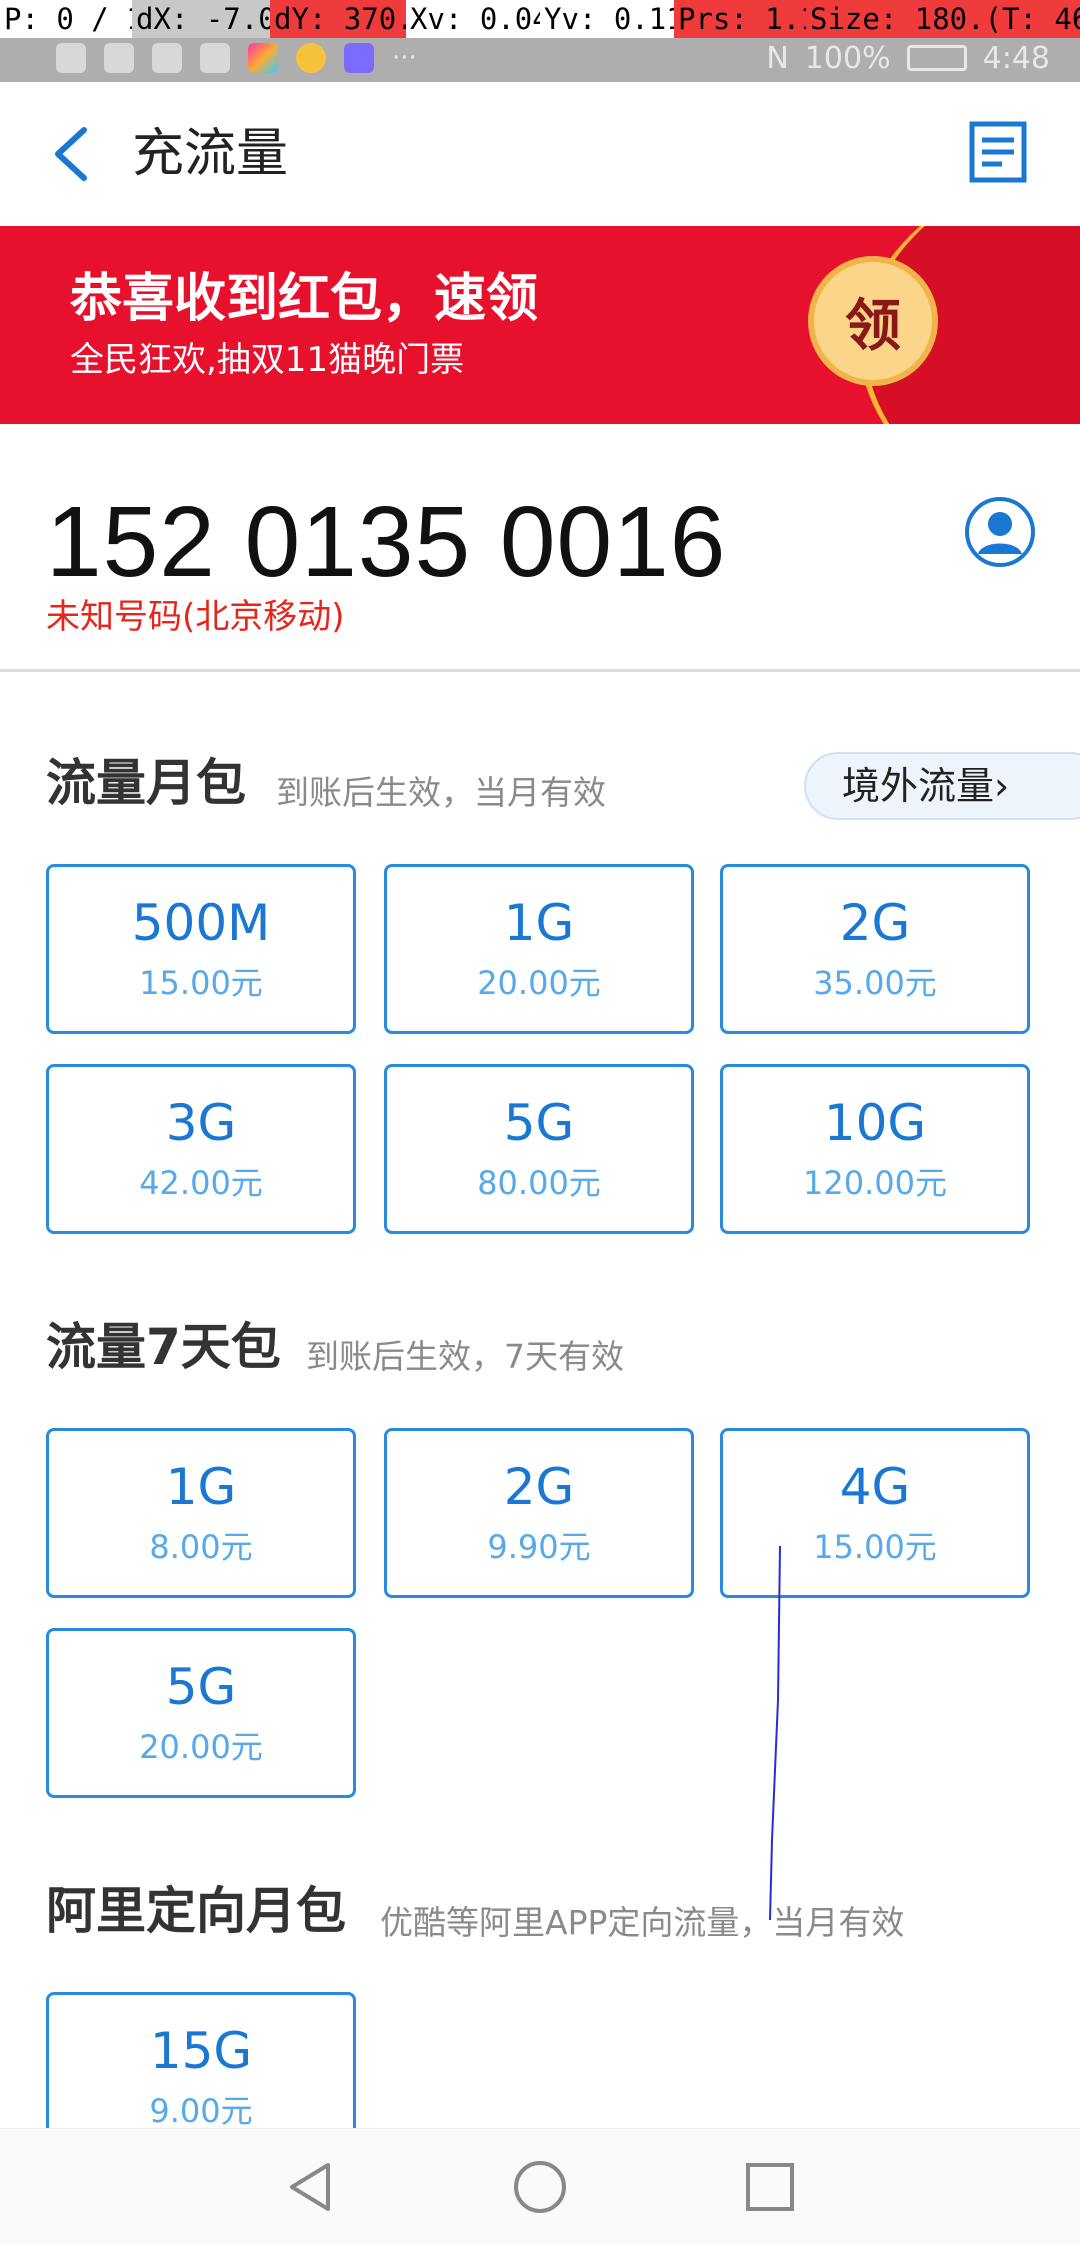 This screenshot has height=2244, width=1080. I want to click on package-card: 2G 35.00元, so click(875, 949).